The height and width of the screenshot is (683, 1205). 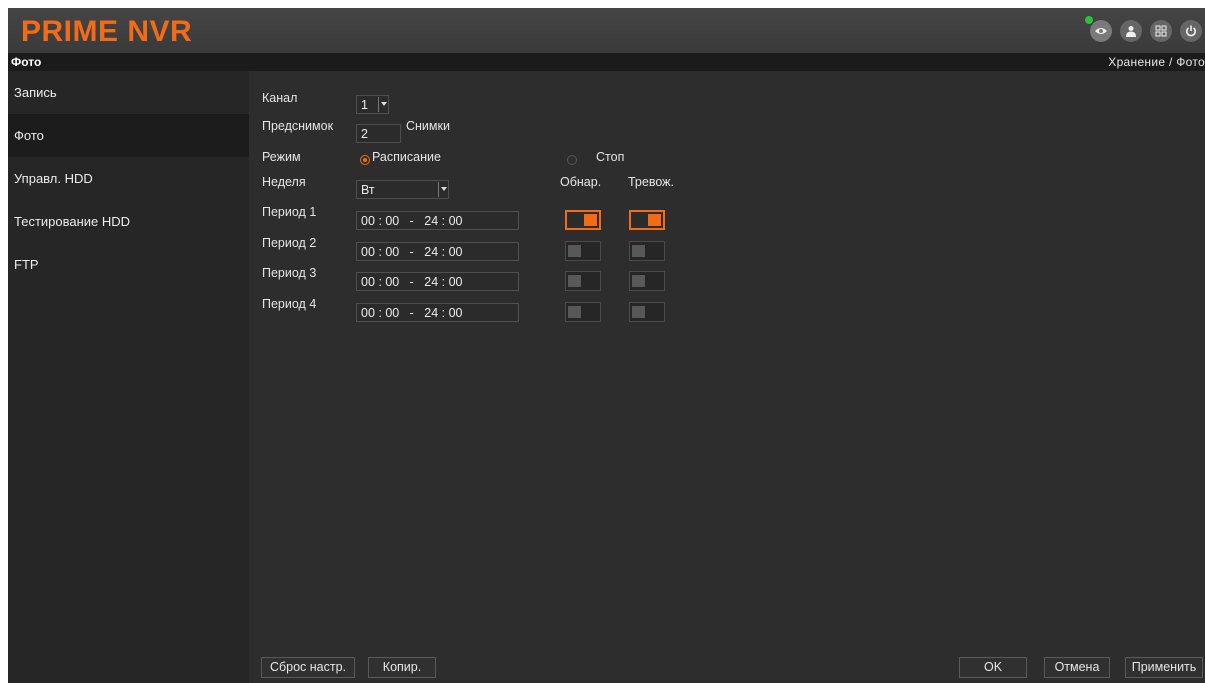 What do you see at coordinates (289, 212) in the screenshot?
I see `period-label: Период 1` at bounding box center [289, 212].